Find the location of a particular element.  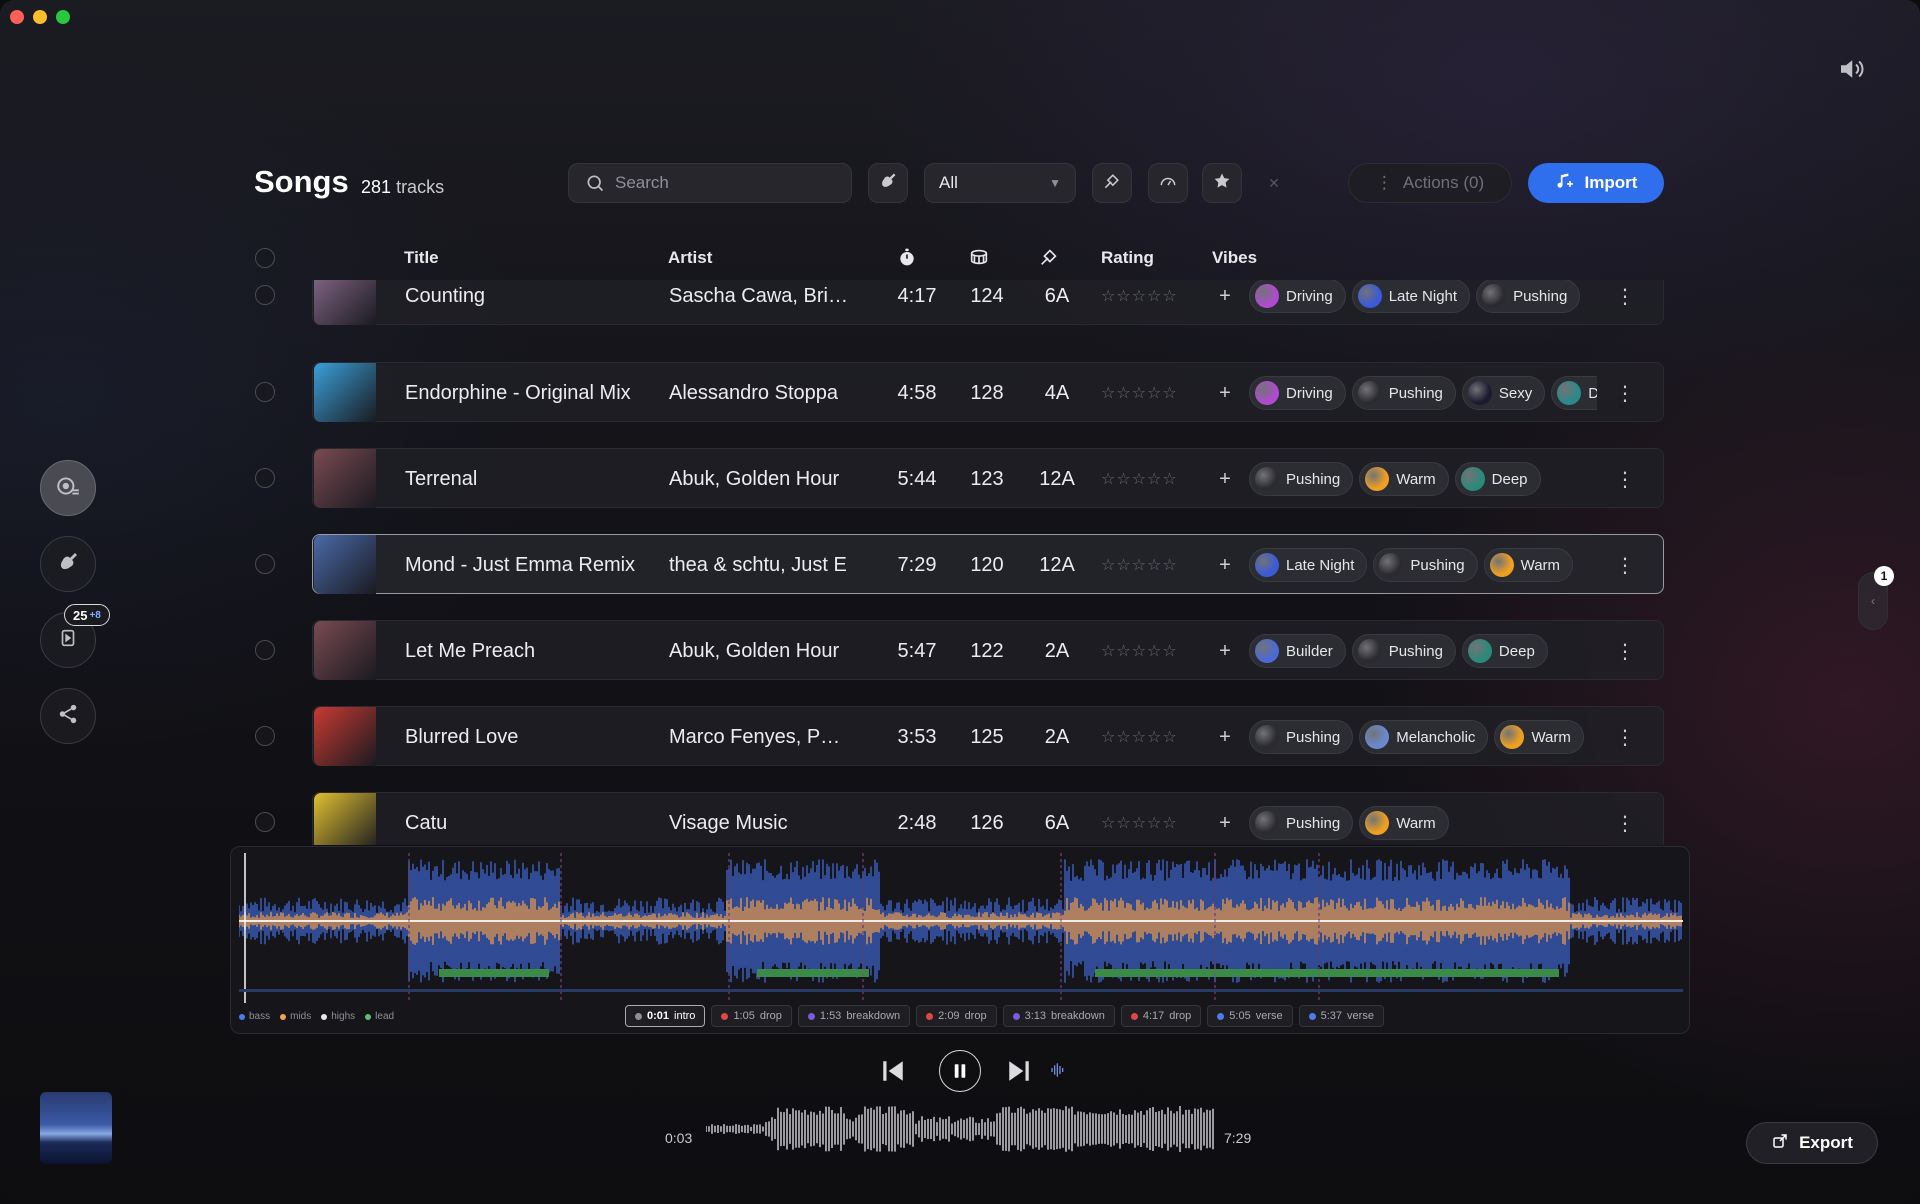

vibe-chip: D is located at coordinates (1574, 393).